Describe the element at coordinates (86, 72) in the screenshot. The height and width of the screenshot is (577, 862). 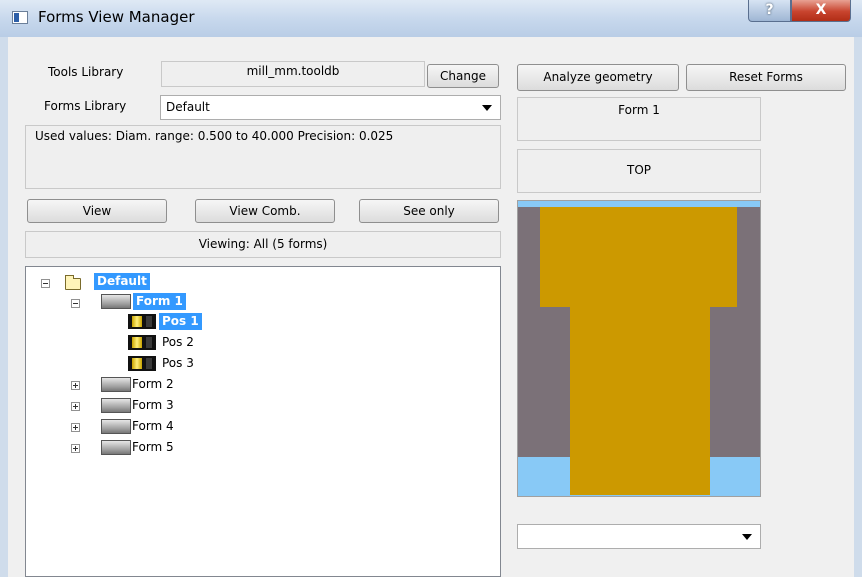
I see `tools-library-label: Tools Library` at that location.